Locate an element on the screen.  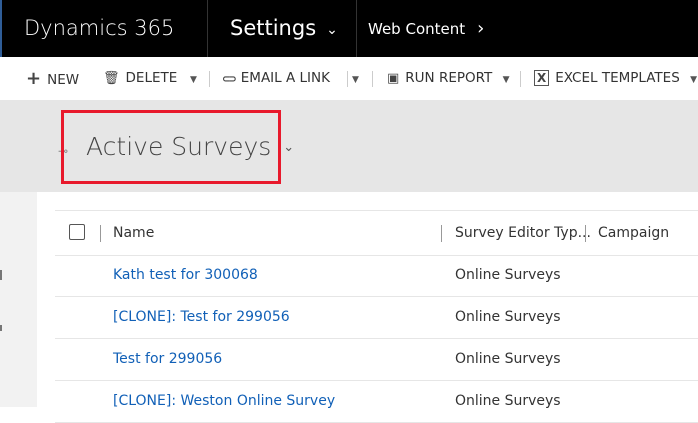
trash-icon: 🗑 is located at coordinates (111, 78).